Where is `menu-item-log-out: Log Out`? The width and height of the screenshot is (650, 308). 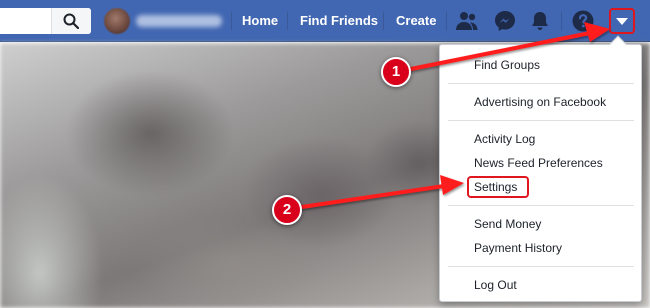
menu-item-log-out: Log Out is located at coordinates (540, 285).